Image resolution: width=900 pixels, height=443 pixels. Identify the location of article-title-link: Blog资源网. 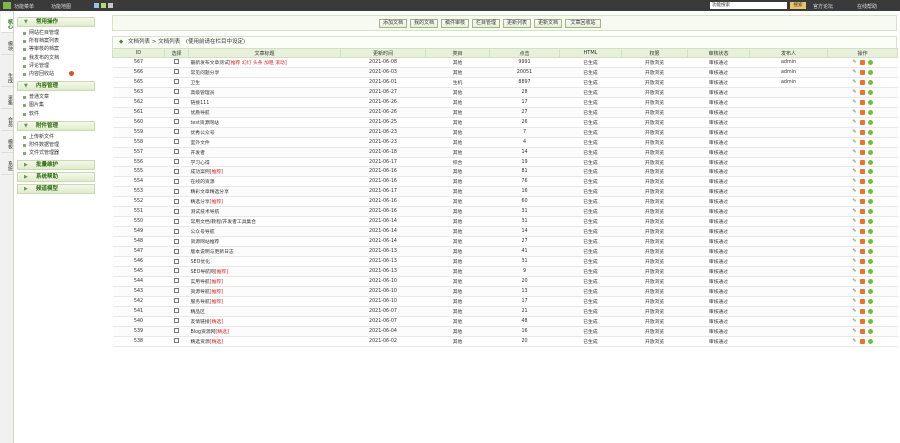
(203, 332).